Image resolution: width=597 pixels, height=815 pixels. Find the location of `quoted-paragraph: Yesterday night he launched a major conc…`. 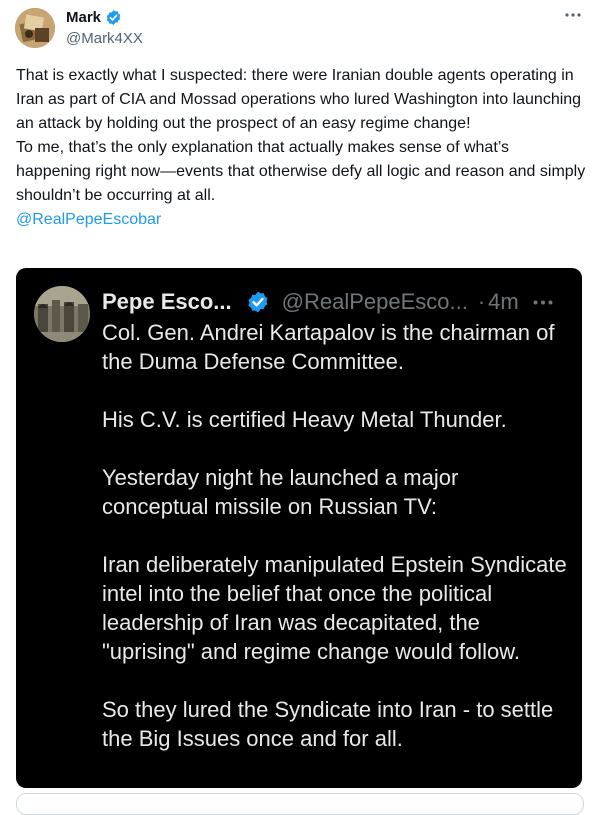

quoted-paragraph: Yesterday night he launched a major conc… is located at coordinates (280, 492).